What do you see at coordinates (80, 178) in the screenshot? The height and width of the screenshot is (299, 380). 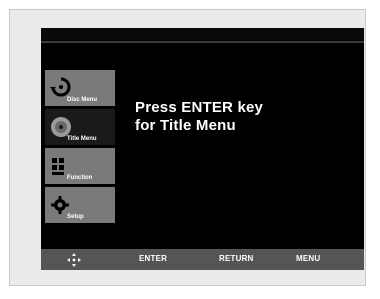 I see `menu-item-label: Function` at bounding box center [80, 178].